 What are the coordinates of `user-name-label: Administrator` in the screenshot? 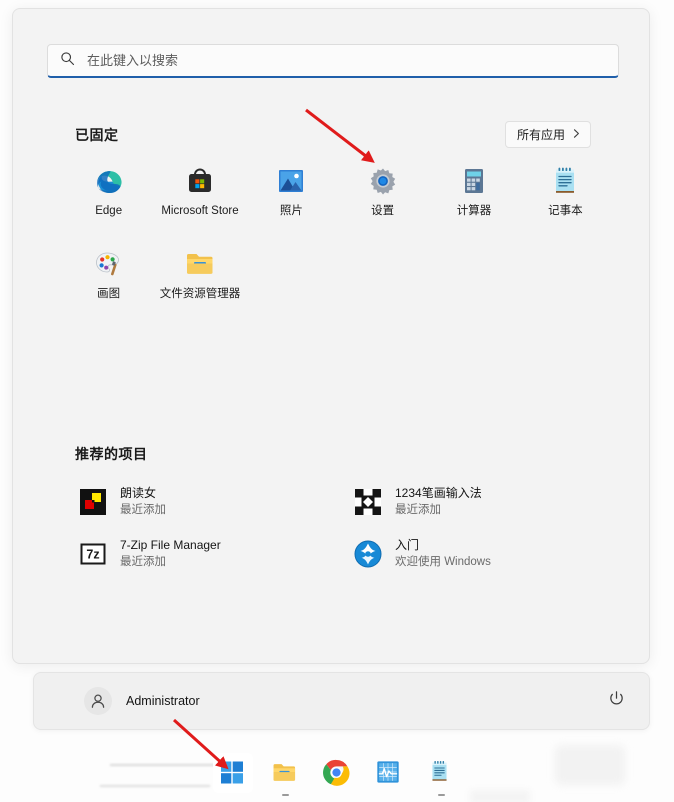 It's located at (163, 701).